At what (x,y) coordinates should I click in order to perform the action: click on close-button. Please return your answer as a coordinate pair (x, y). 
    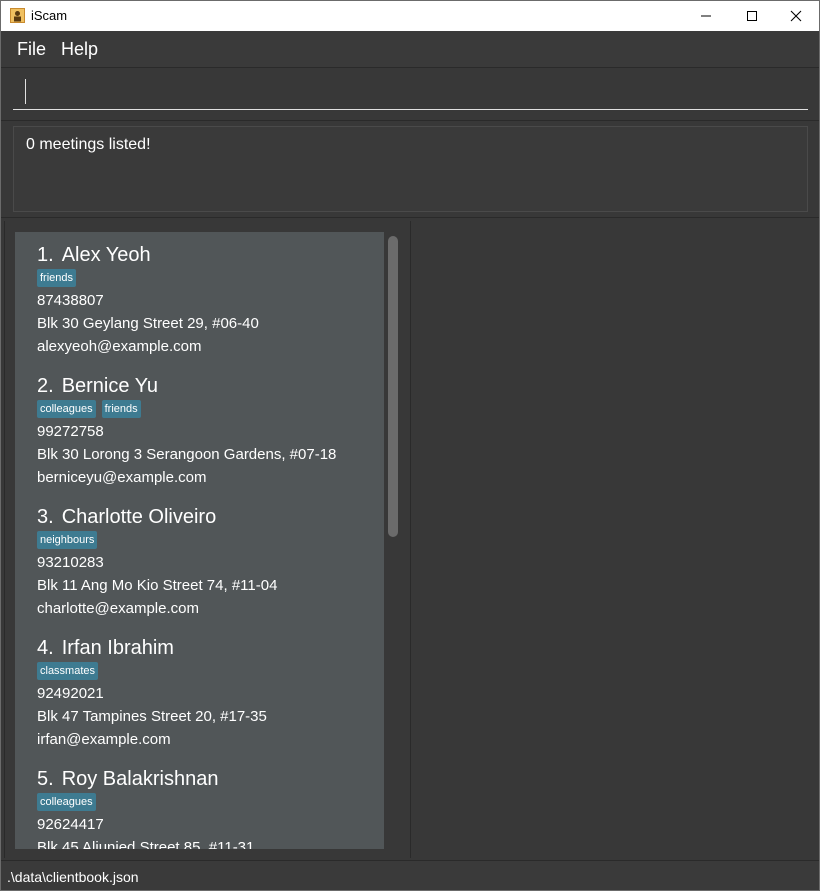
    Looking at the image, I should click on (796, 16).